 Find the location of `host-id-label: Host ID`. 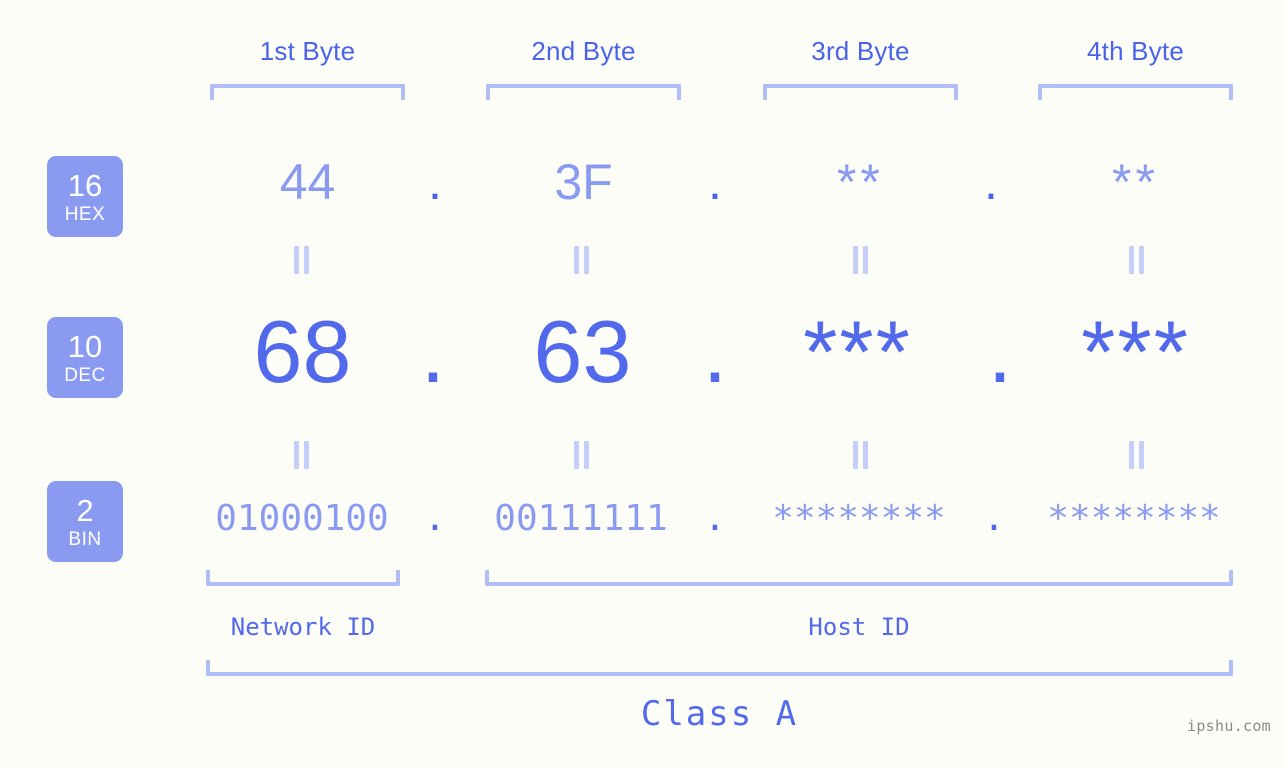

host-id-label: Host ID is located at coordinates (859, 627).